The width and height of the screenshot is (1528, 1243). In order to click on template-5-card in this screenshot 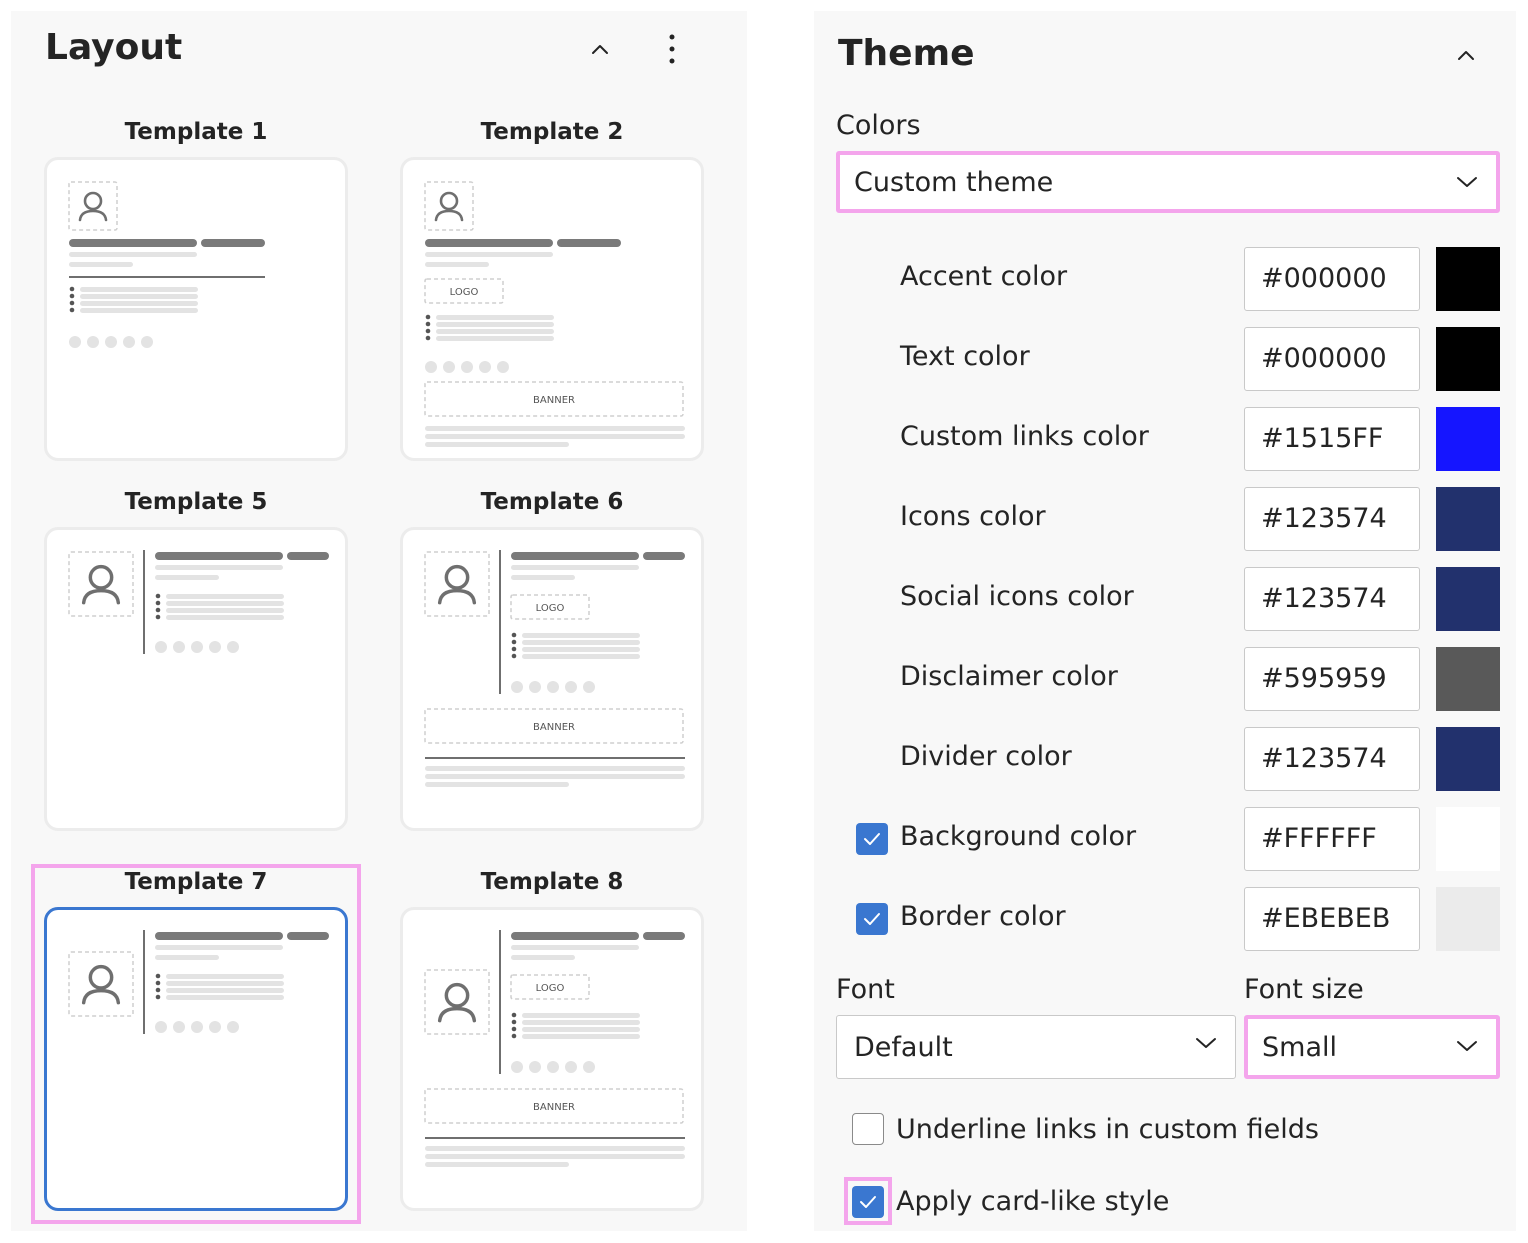, I will do `click(196, 679)`.